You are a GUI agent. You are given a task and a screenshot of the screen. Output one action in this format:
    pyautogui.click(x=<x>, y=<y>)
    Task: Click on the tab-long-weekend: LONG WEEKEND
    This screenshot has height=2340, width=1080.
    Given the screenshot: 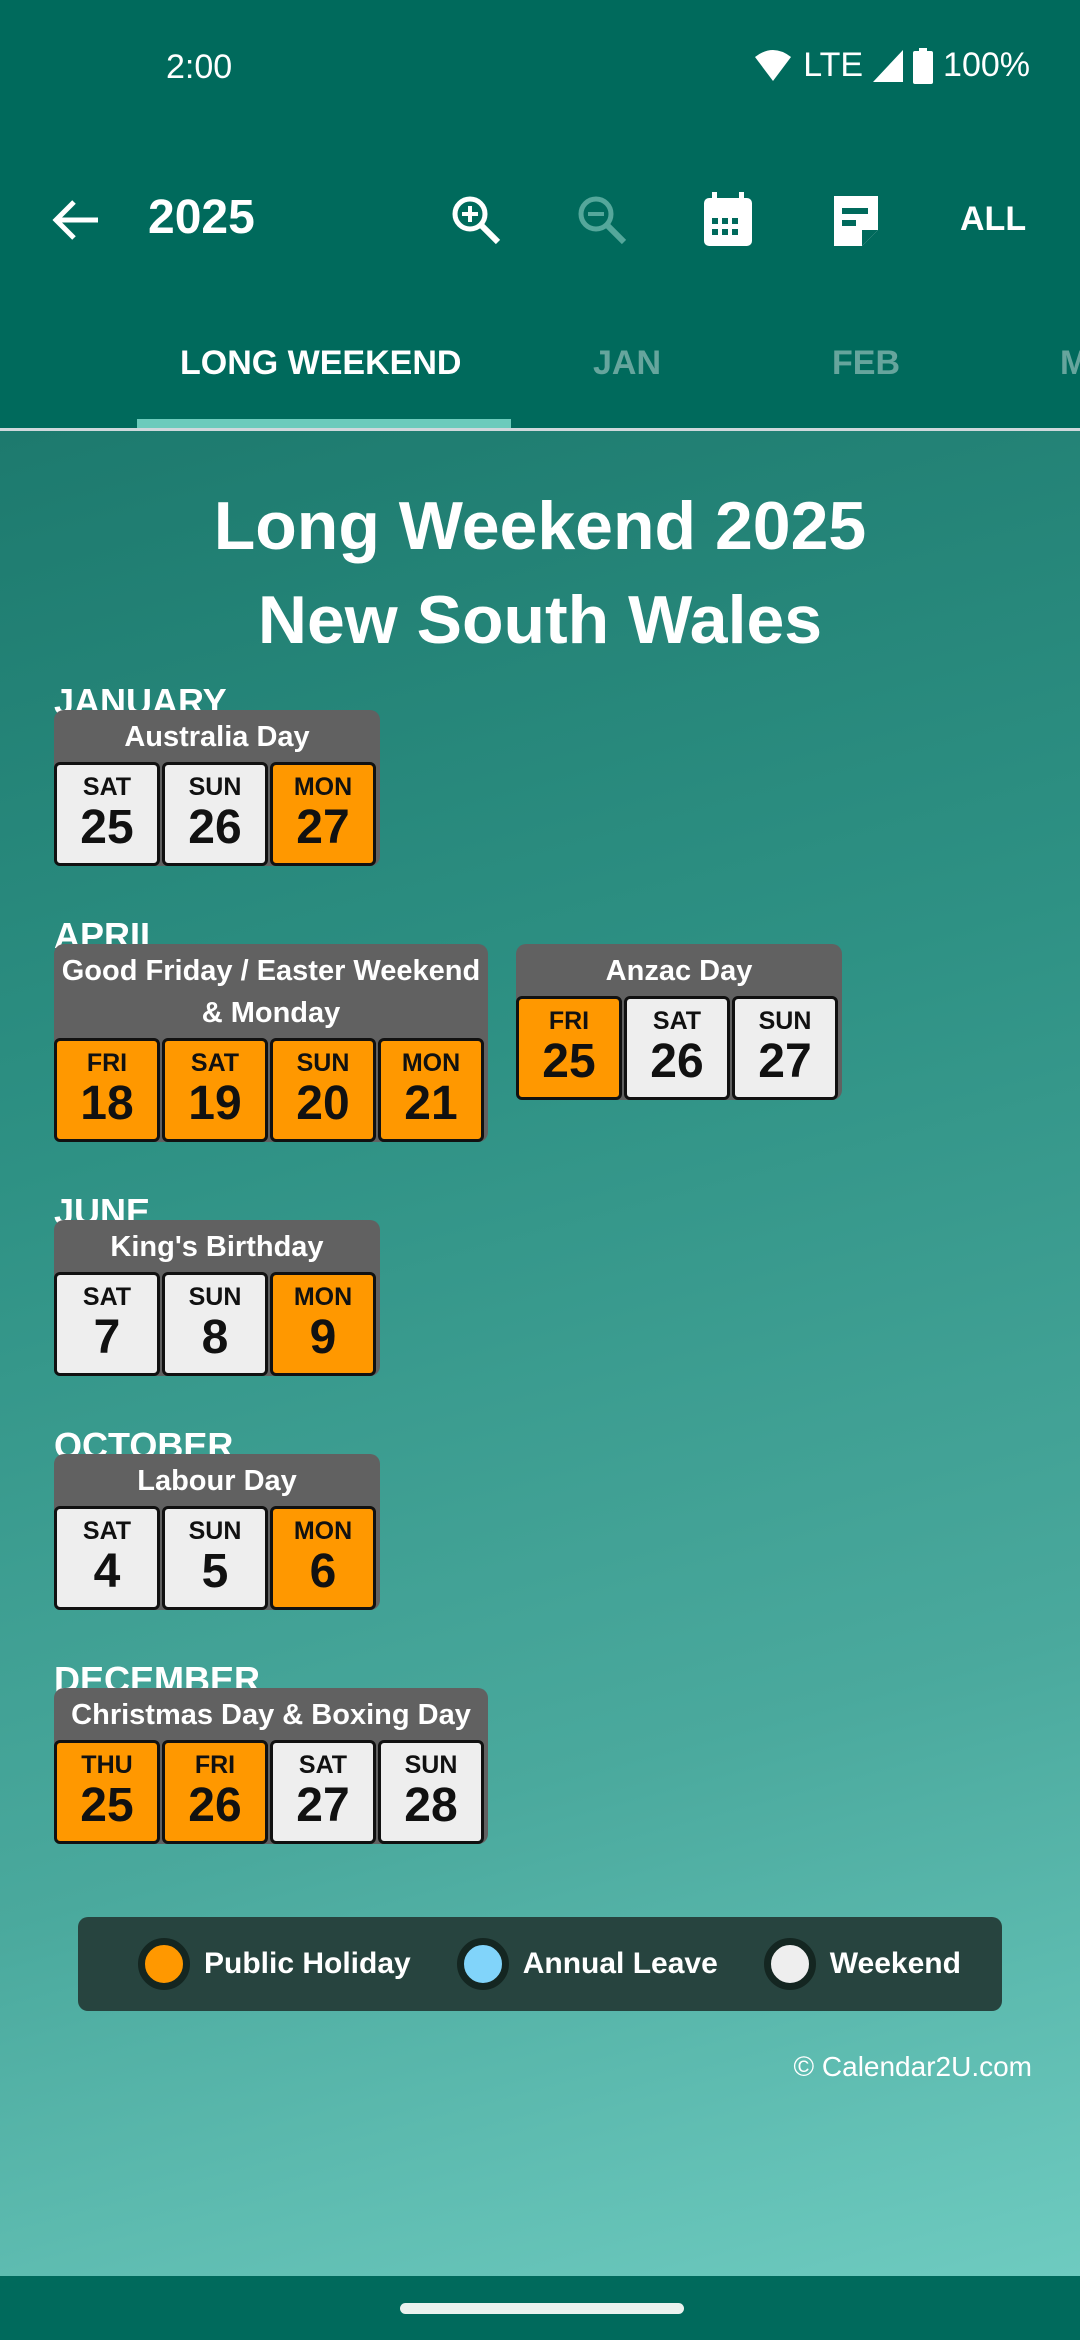 What is the action you would take?
    pyautogui.click(x=320, y=363)
    